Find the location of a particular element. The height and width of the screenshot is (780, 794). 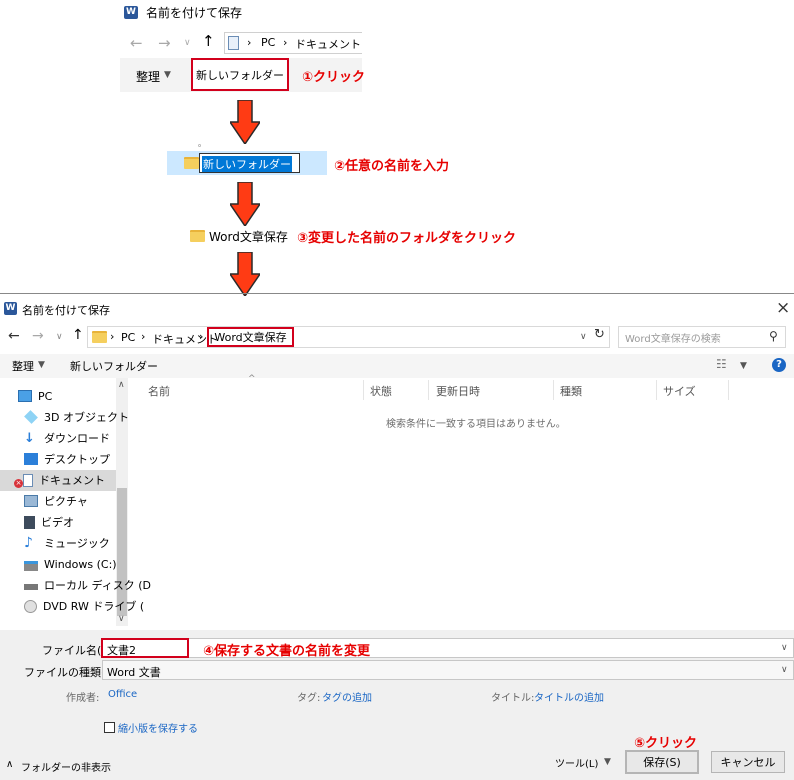

refresh-icon: ↻ is located at coordinates (599, 334).